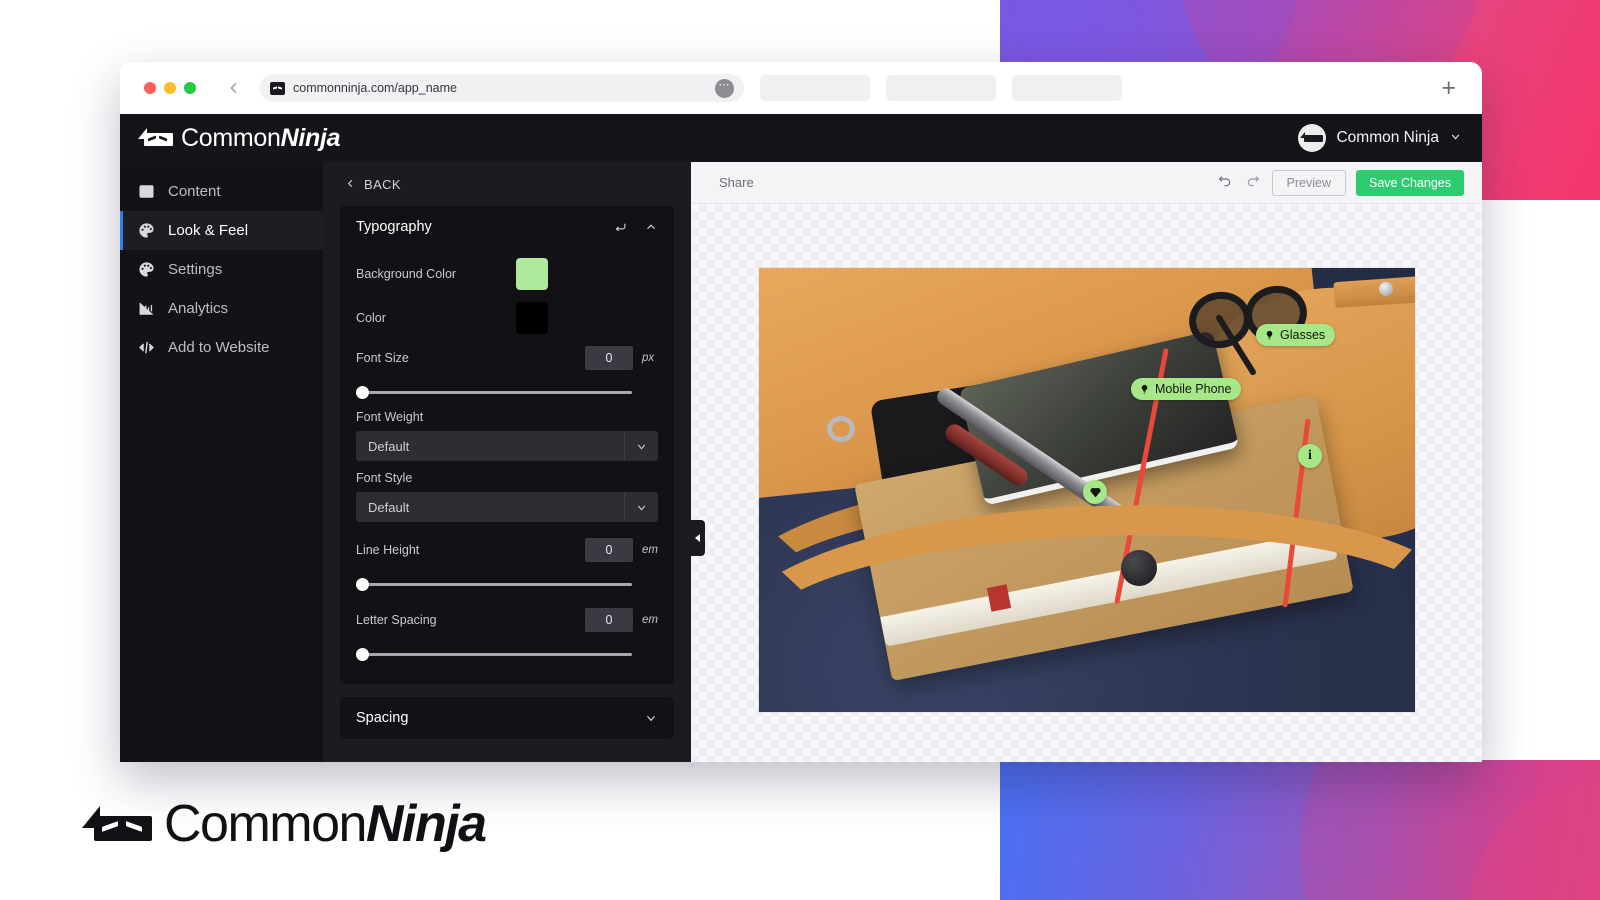 The width and height of the screenshot is (1600, 900). I want to click on typography-section-header: Typography, so click(507, 227).